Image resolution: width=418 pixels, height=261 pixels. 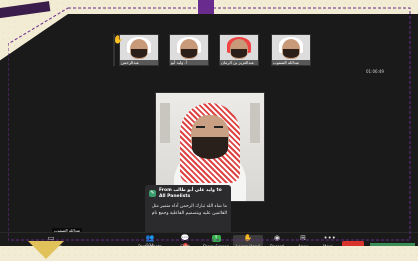 I want to click on decorative-stripe, so click(x=206, y=7).